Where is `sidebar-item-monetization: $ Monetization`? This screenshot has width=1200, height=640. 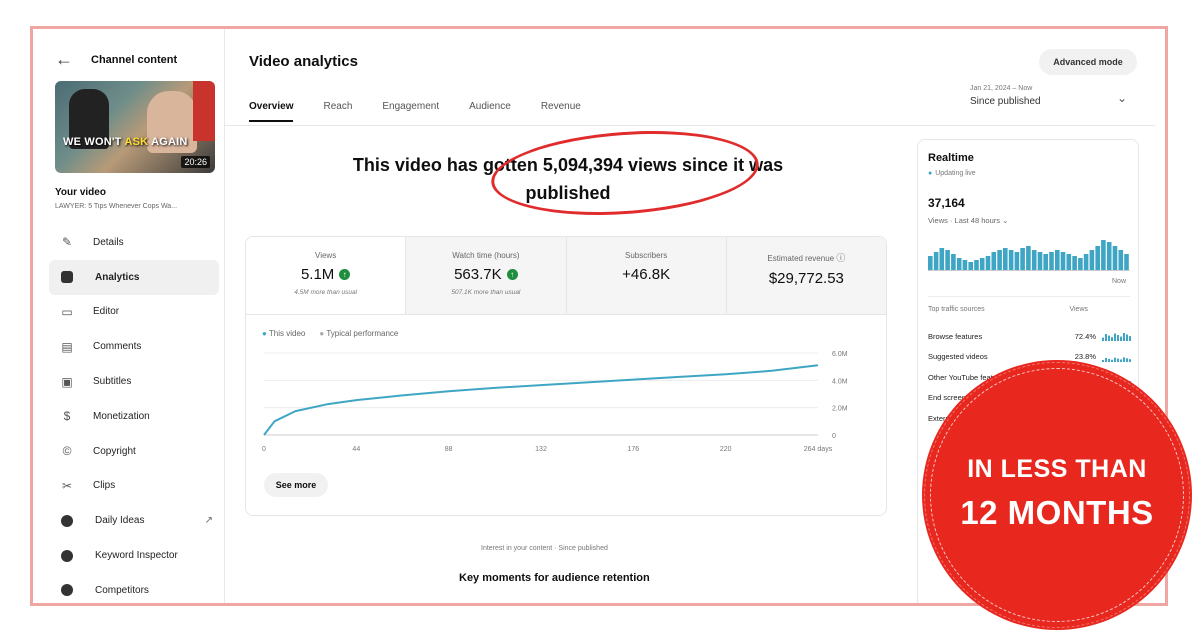 sidebar-item-monetization: $ Monetization is located at coordinates (134, 416).